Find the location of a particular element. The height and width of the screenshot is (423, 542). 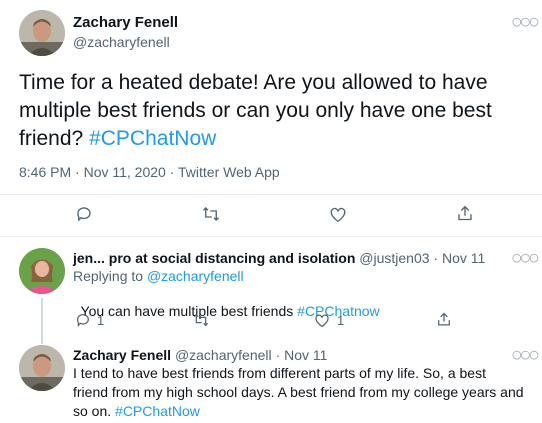

reply-text-body: You can have multiple best friends is located at coordinates (189, 311).